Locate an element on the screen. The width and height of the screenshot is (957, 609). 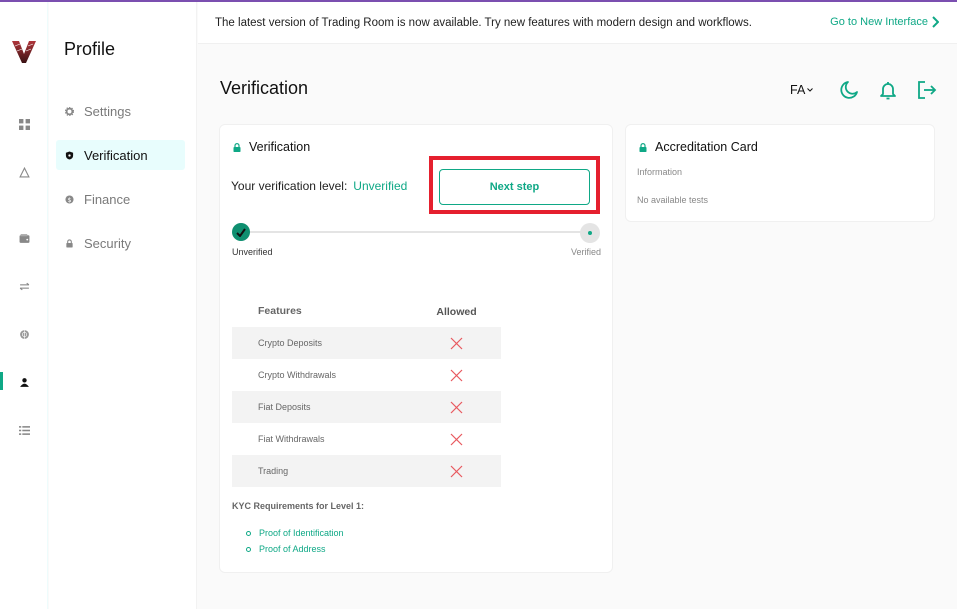
rail-item-exchange is located at coordinates (24, 286).